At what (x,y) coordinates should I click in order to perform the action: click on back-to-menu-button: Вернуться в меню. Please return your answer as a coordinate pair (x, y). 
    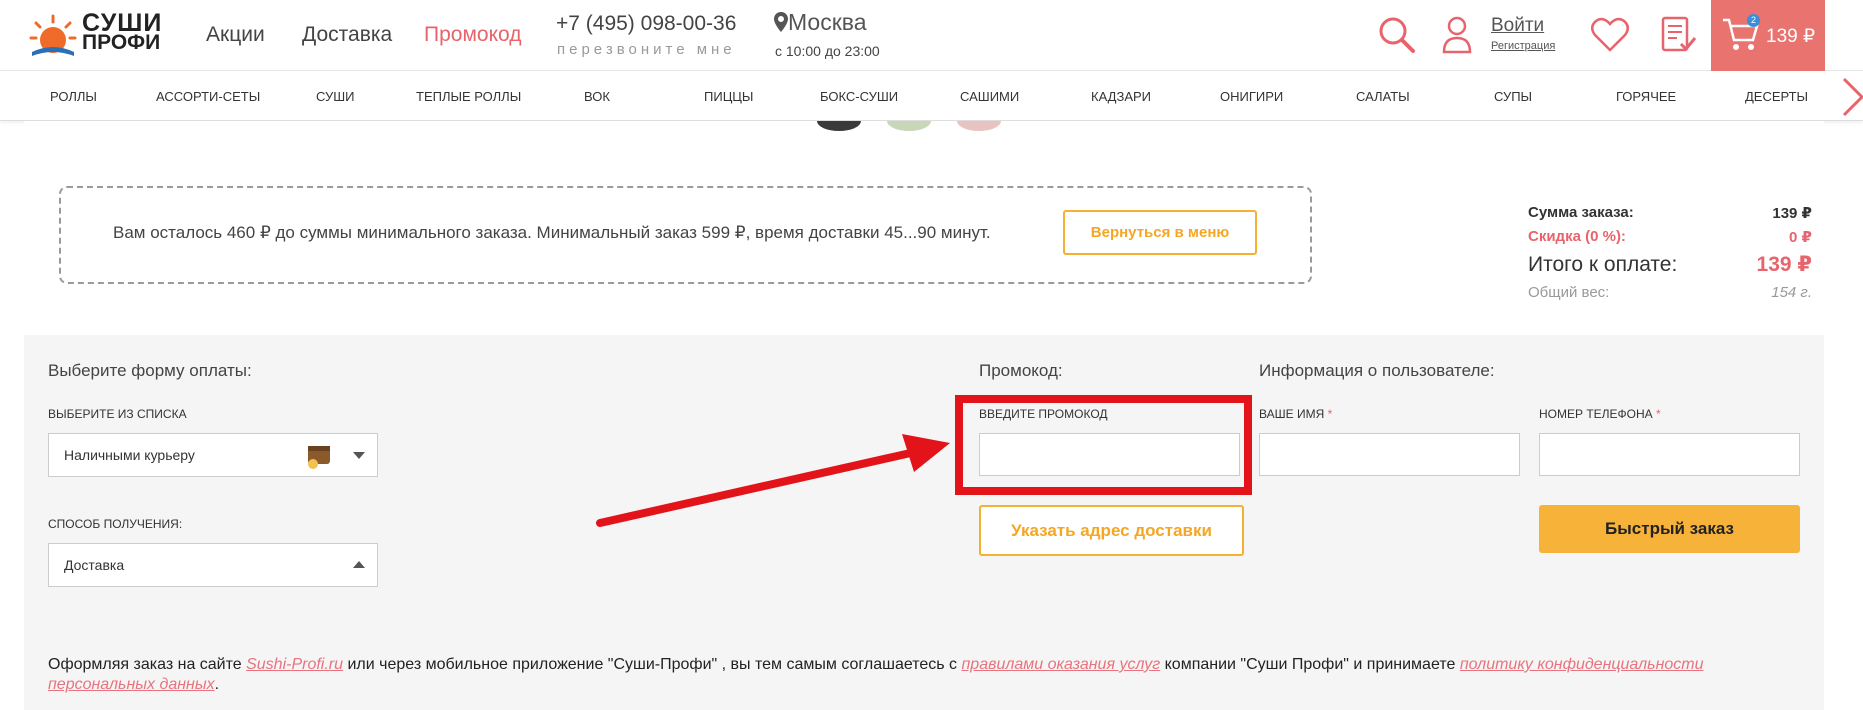
    Looking at the image, I should click on (1160, 232).